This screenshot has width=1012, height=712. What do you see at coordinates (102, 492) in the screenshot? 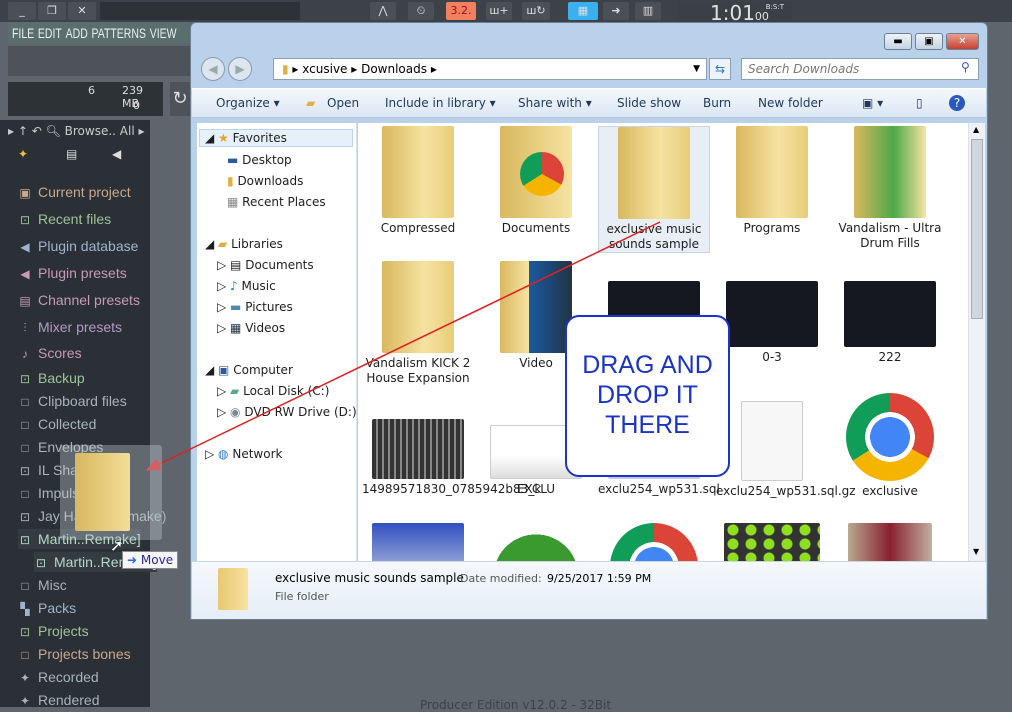
I see `dragged-folder-icon` at bounding box center [102, 492].